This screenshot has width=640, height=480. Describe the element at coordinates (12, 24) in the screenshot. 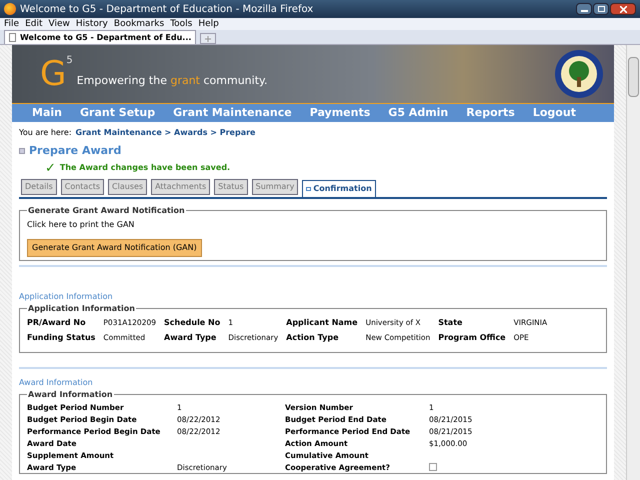

I see `menu-item: File` at that location.